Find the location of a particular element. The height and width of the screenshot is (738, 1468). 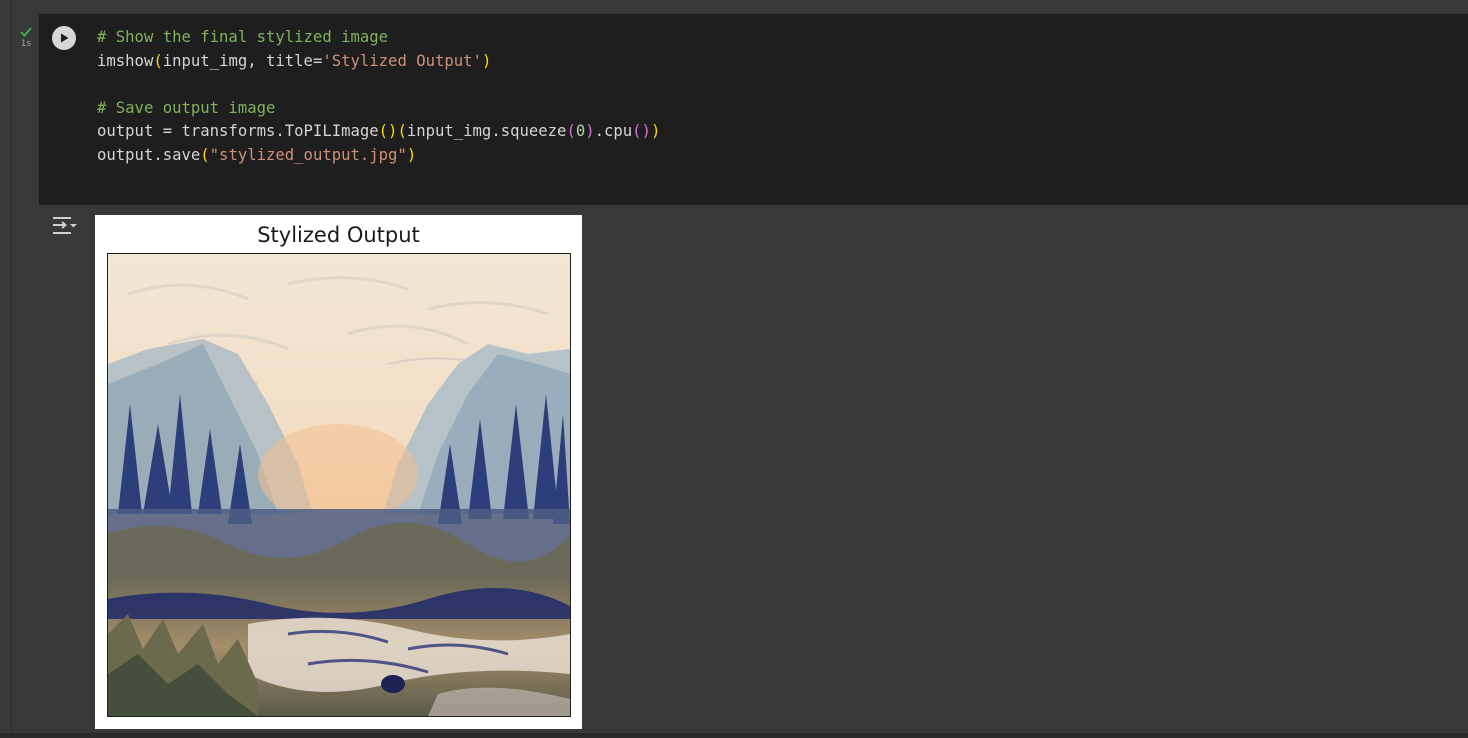

run-cell-button is located at coordinates (64, 38).